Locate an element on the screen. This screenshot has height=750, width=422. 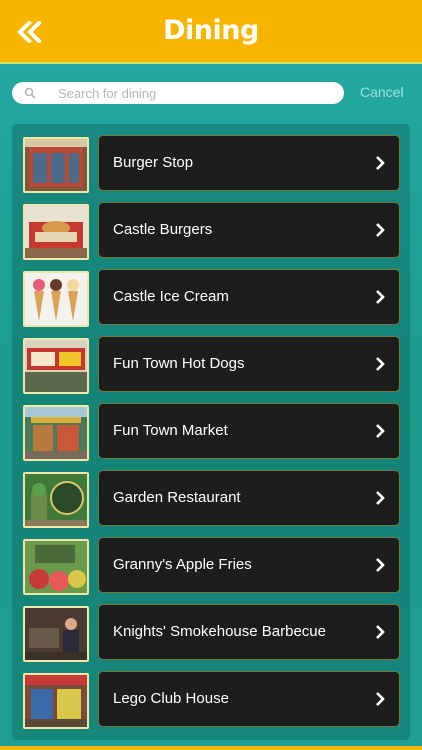
list-item-button: Burger Stop is located at coordinates (249, 163).